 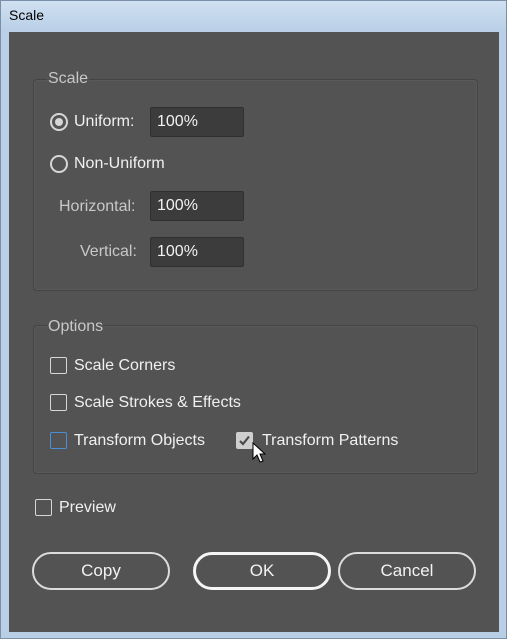 What do you see at coordinates (262, 571) in the screenshot?
I see `ok-button: OK` at bounding box center [262, 571].